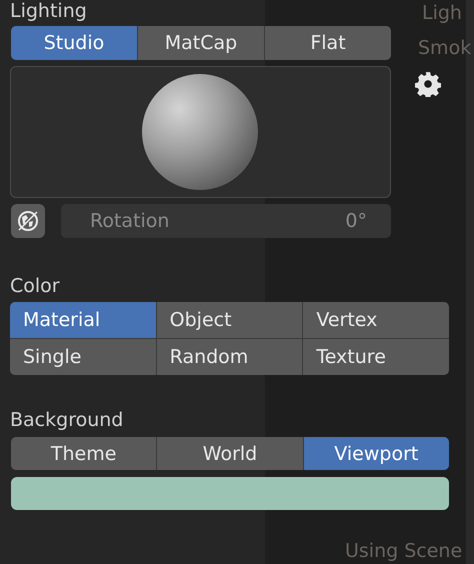 This screenshot has height=564, width=474. I want to click on color-option: Vertex, so click(376, 320).